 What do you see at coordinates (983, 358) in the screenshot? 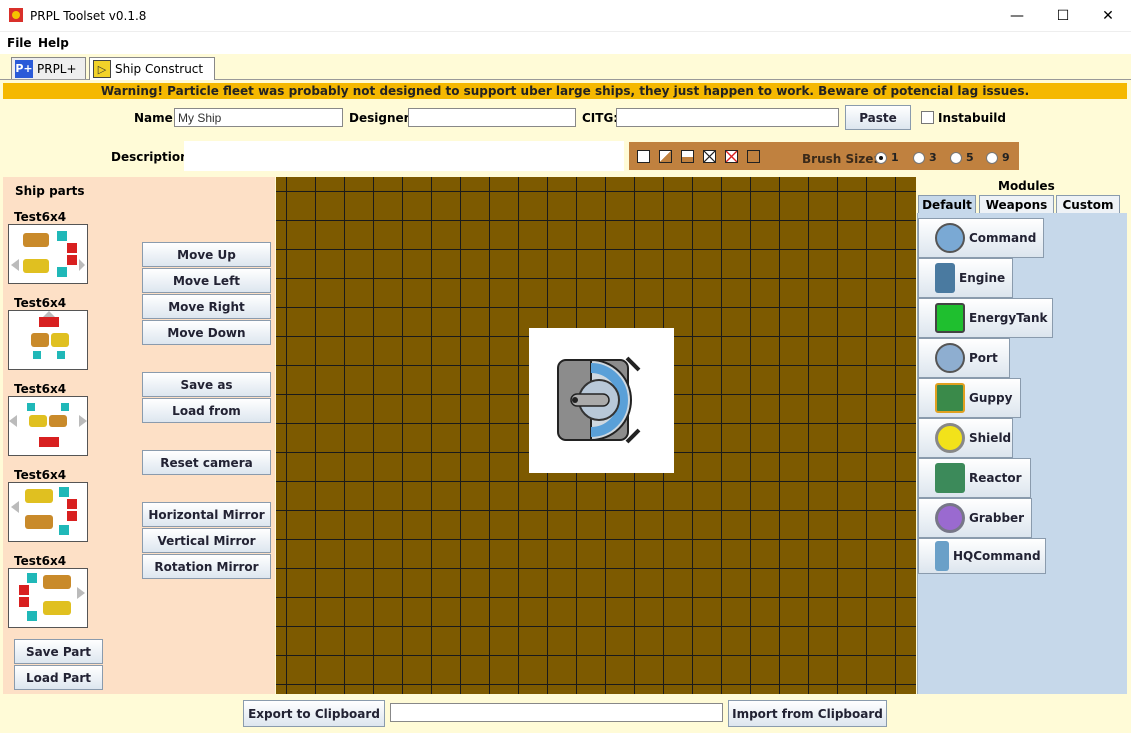
I see `module-port-label: Port` at bounding box center [983, 358].